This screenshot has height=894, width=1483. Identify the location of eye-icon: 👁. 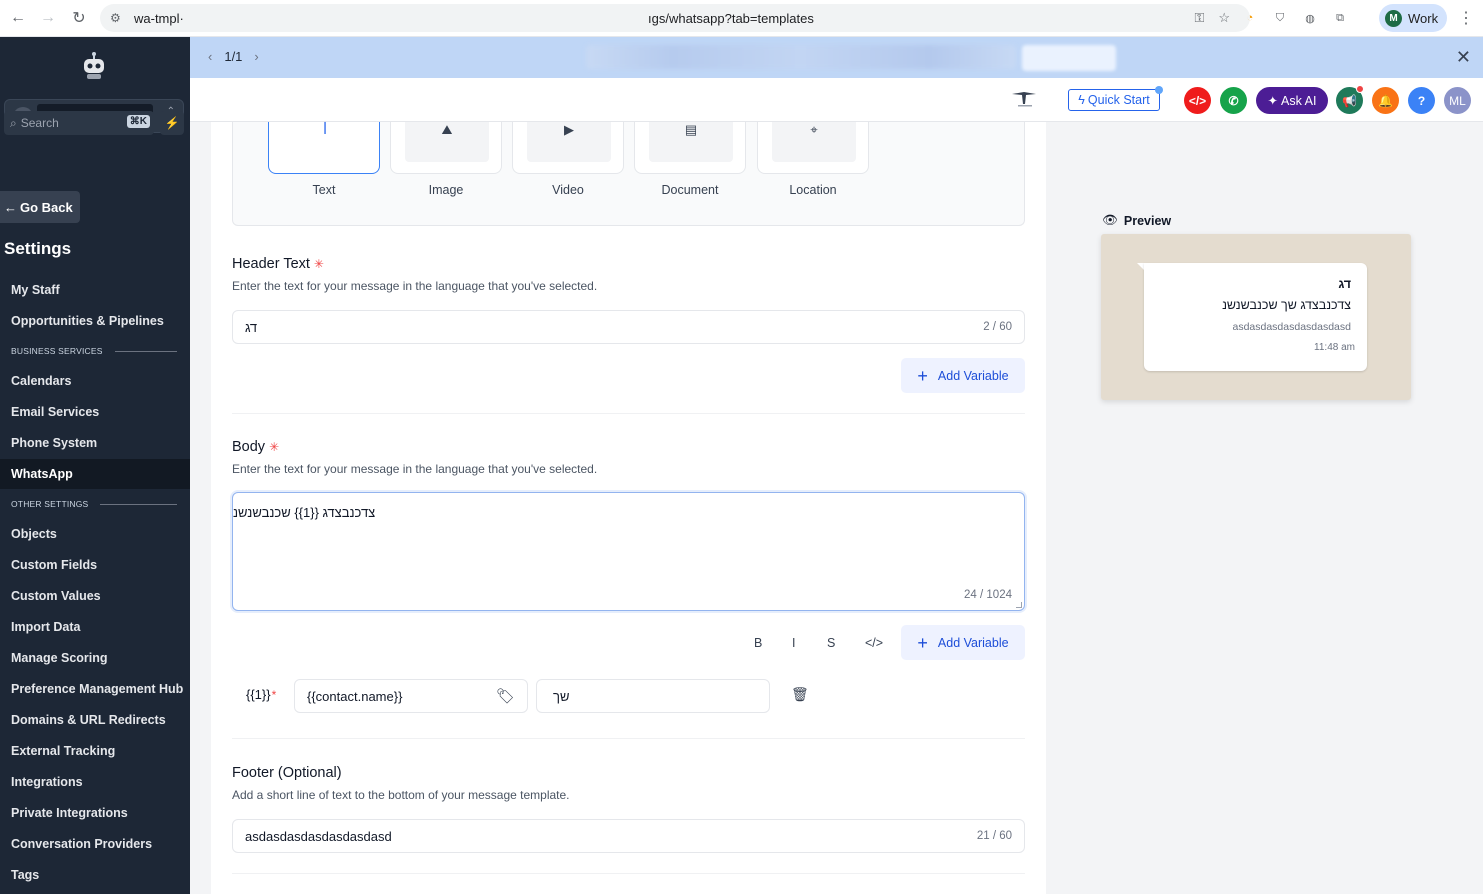
(1110, 220).